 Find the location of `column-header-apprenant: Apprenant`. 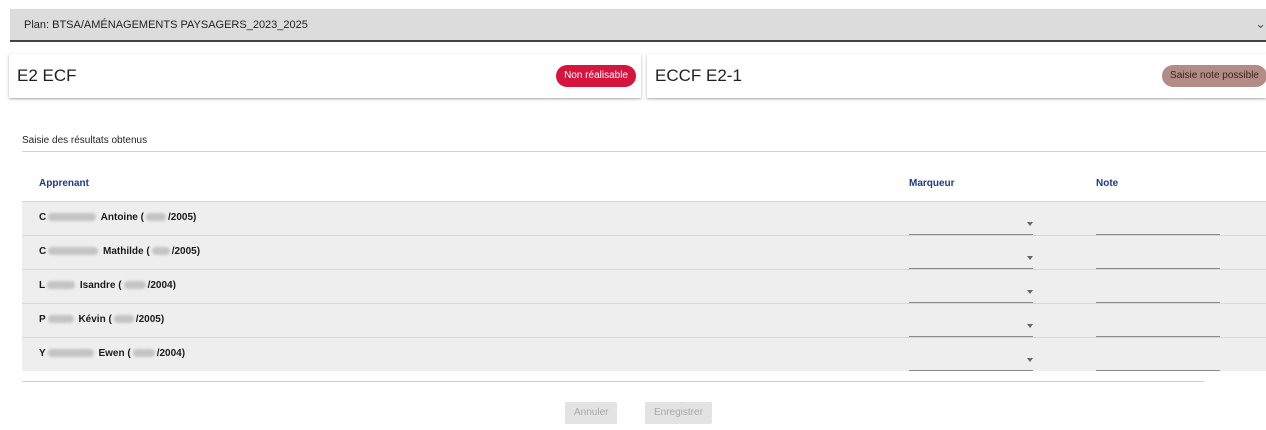

column-header-apprenant: Apprenant is located at coordinates (64, 183).